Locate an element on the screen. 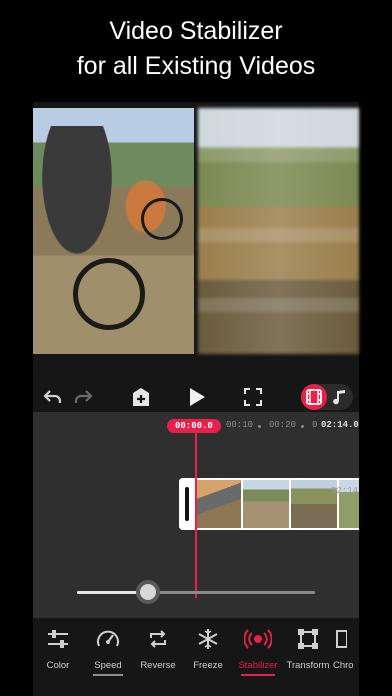  headline-line-1: Video Stabilizer is located at coordinates (196, 31).